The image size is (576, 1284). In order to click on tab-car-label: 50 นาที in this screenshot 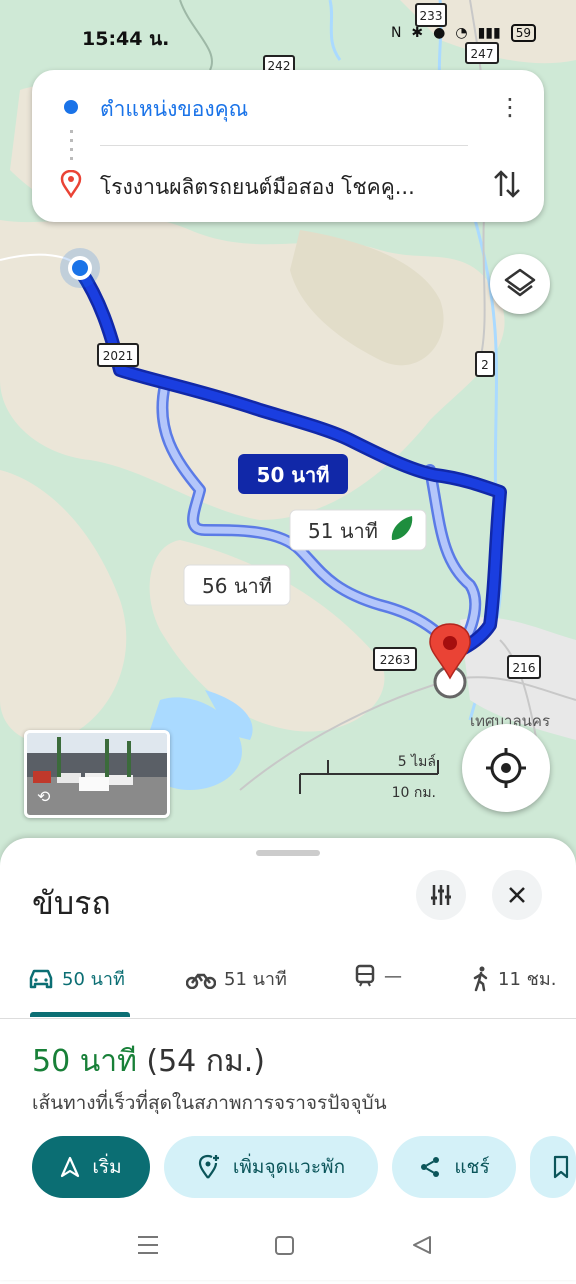, I will do `click(93, 979)`.